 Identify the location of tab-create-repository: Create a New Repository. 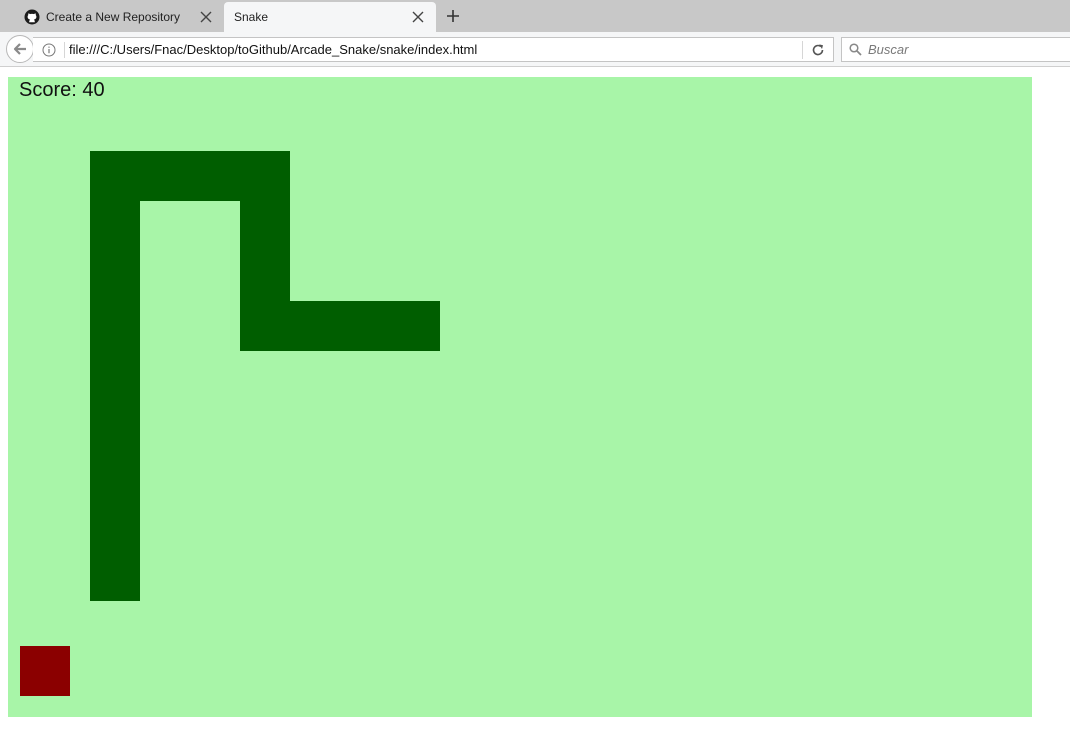
(118, 17).